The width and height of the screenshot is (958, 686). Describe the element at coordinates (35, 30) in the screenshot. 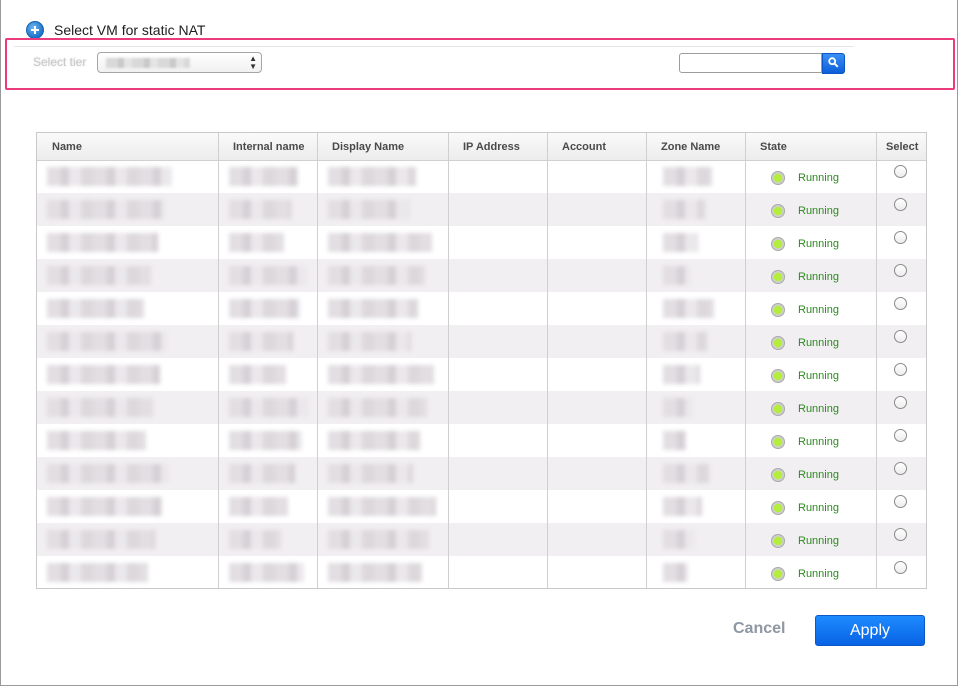

I see `plus-circle-icon` at that location.